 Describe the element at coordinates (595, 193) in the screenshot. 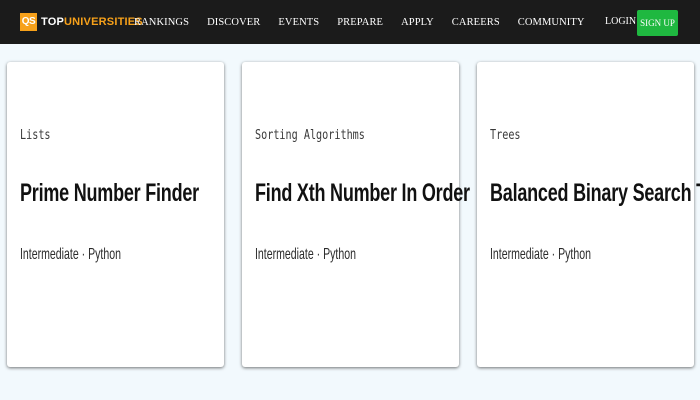

I see `card-title: Balanced Binary Search Tree` at that location.